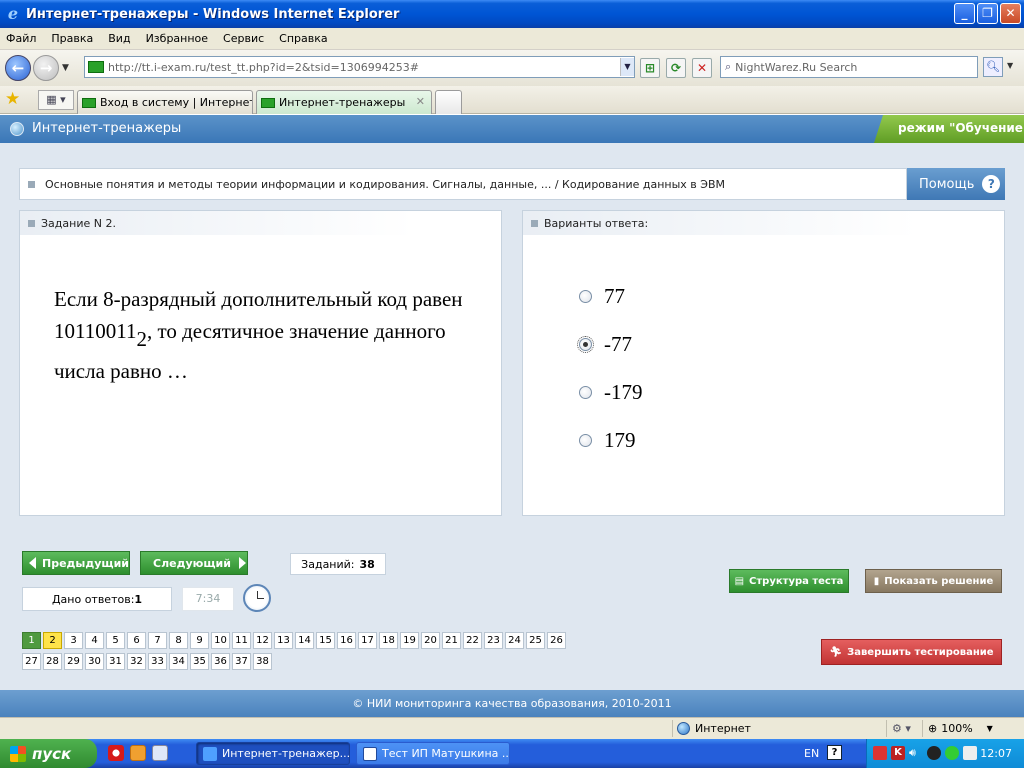  Describe the element at coordinates (676, 68) in the screenshot. I see `refresh-icon: ⟳` at that location.